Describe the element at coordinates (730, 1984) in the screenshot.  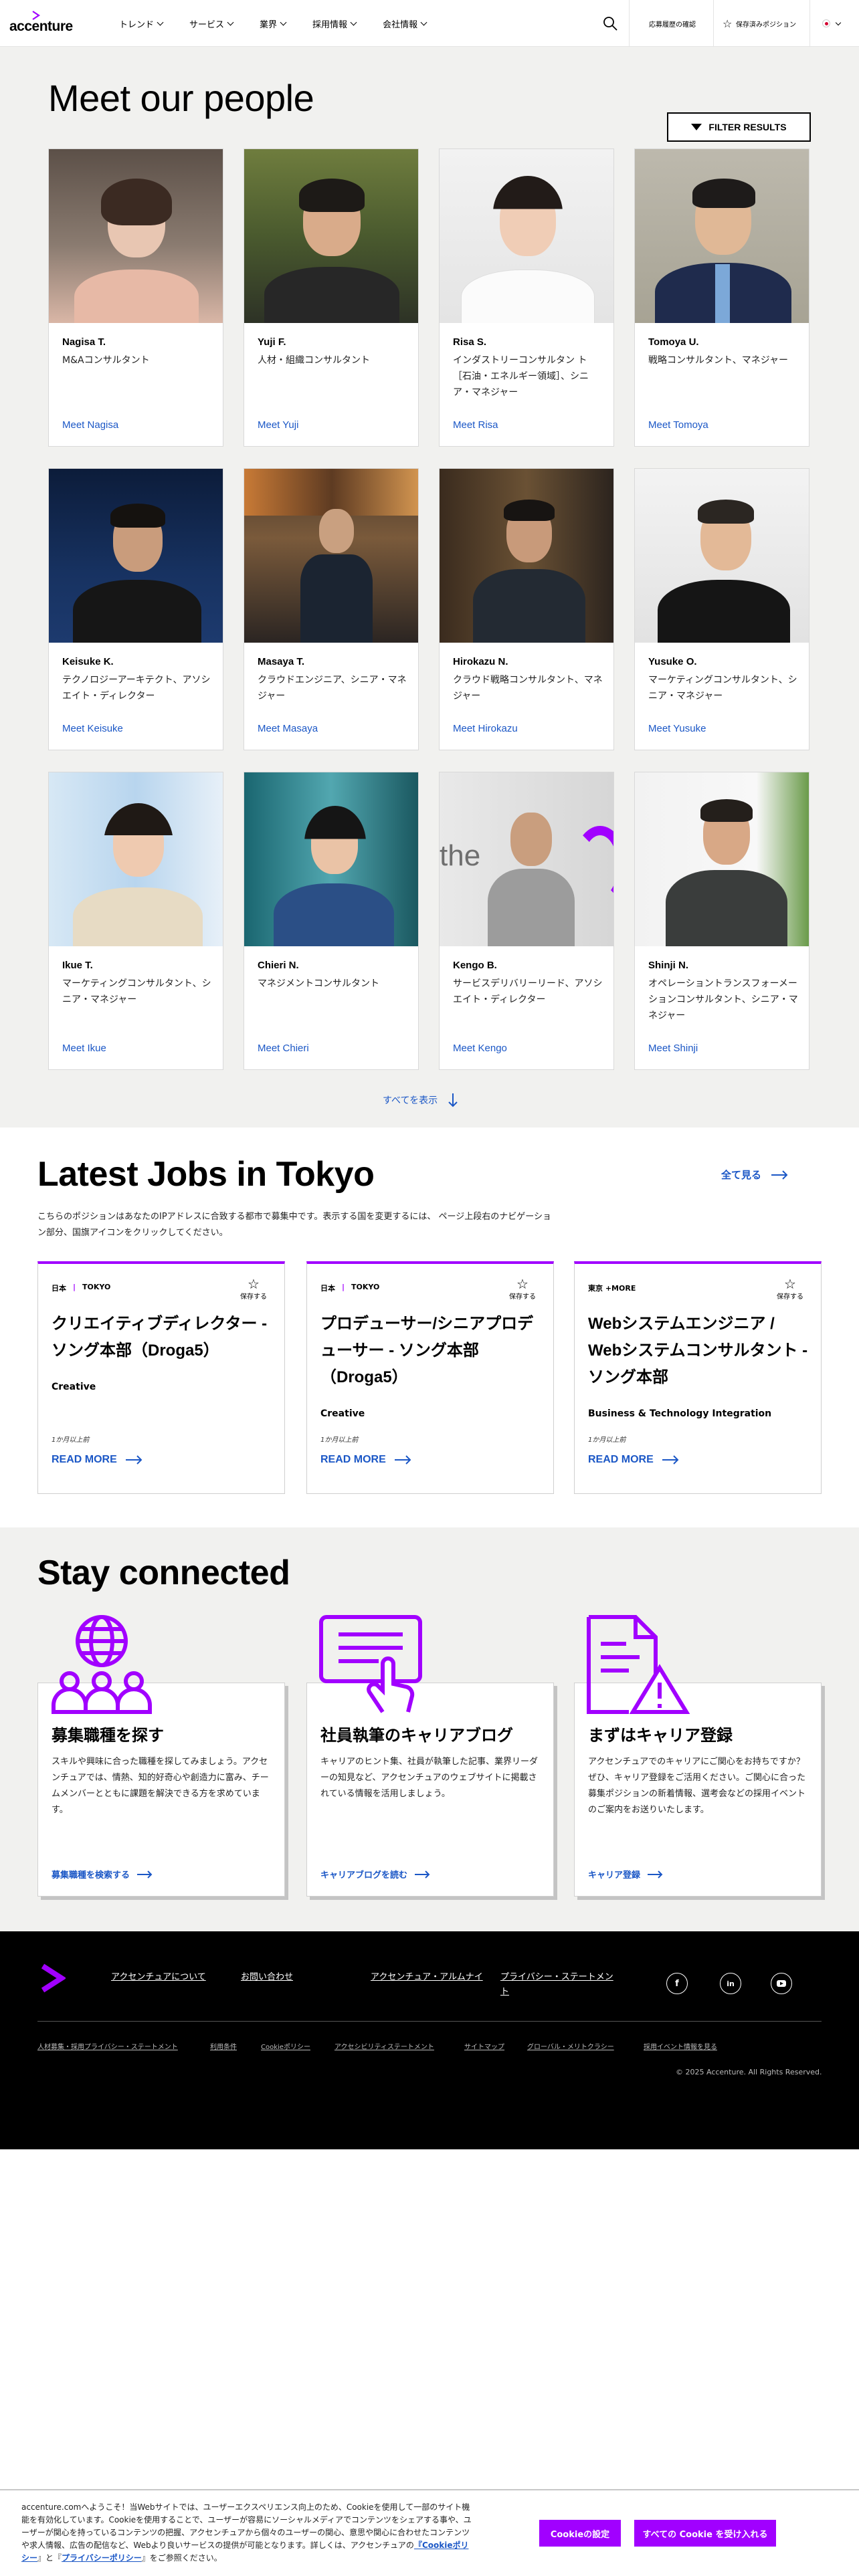
I see `linkedin-icon: in` at that location.